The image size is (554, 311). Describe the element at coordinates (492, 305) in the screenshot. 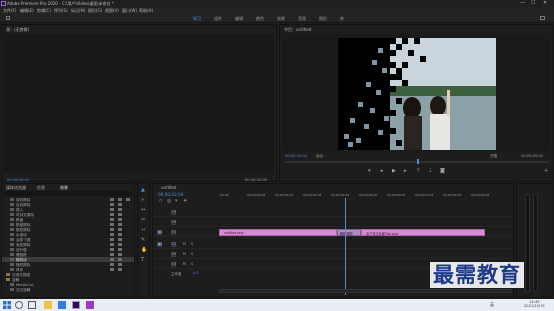

I see `ime-indicator: 英` at that location.